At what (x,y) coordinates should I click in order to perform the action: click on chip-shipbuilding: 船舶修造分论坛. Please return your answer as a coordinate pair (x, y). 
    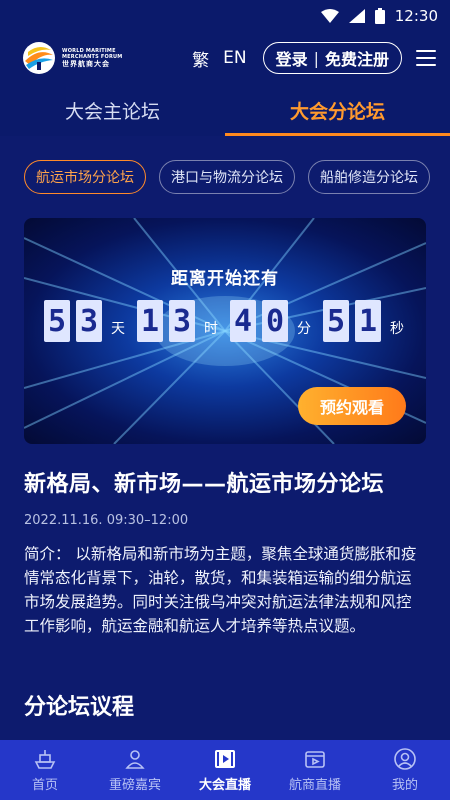
    Looking at the image, I should click on (369, 177).